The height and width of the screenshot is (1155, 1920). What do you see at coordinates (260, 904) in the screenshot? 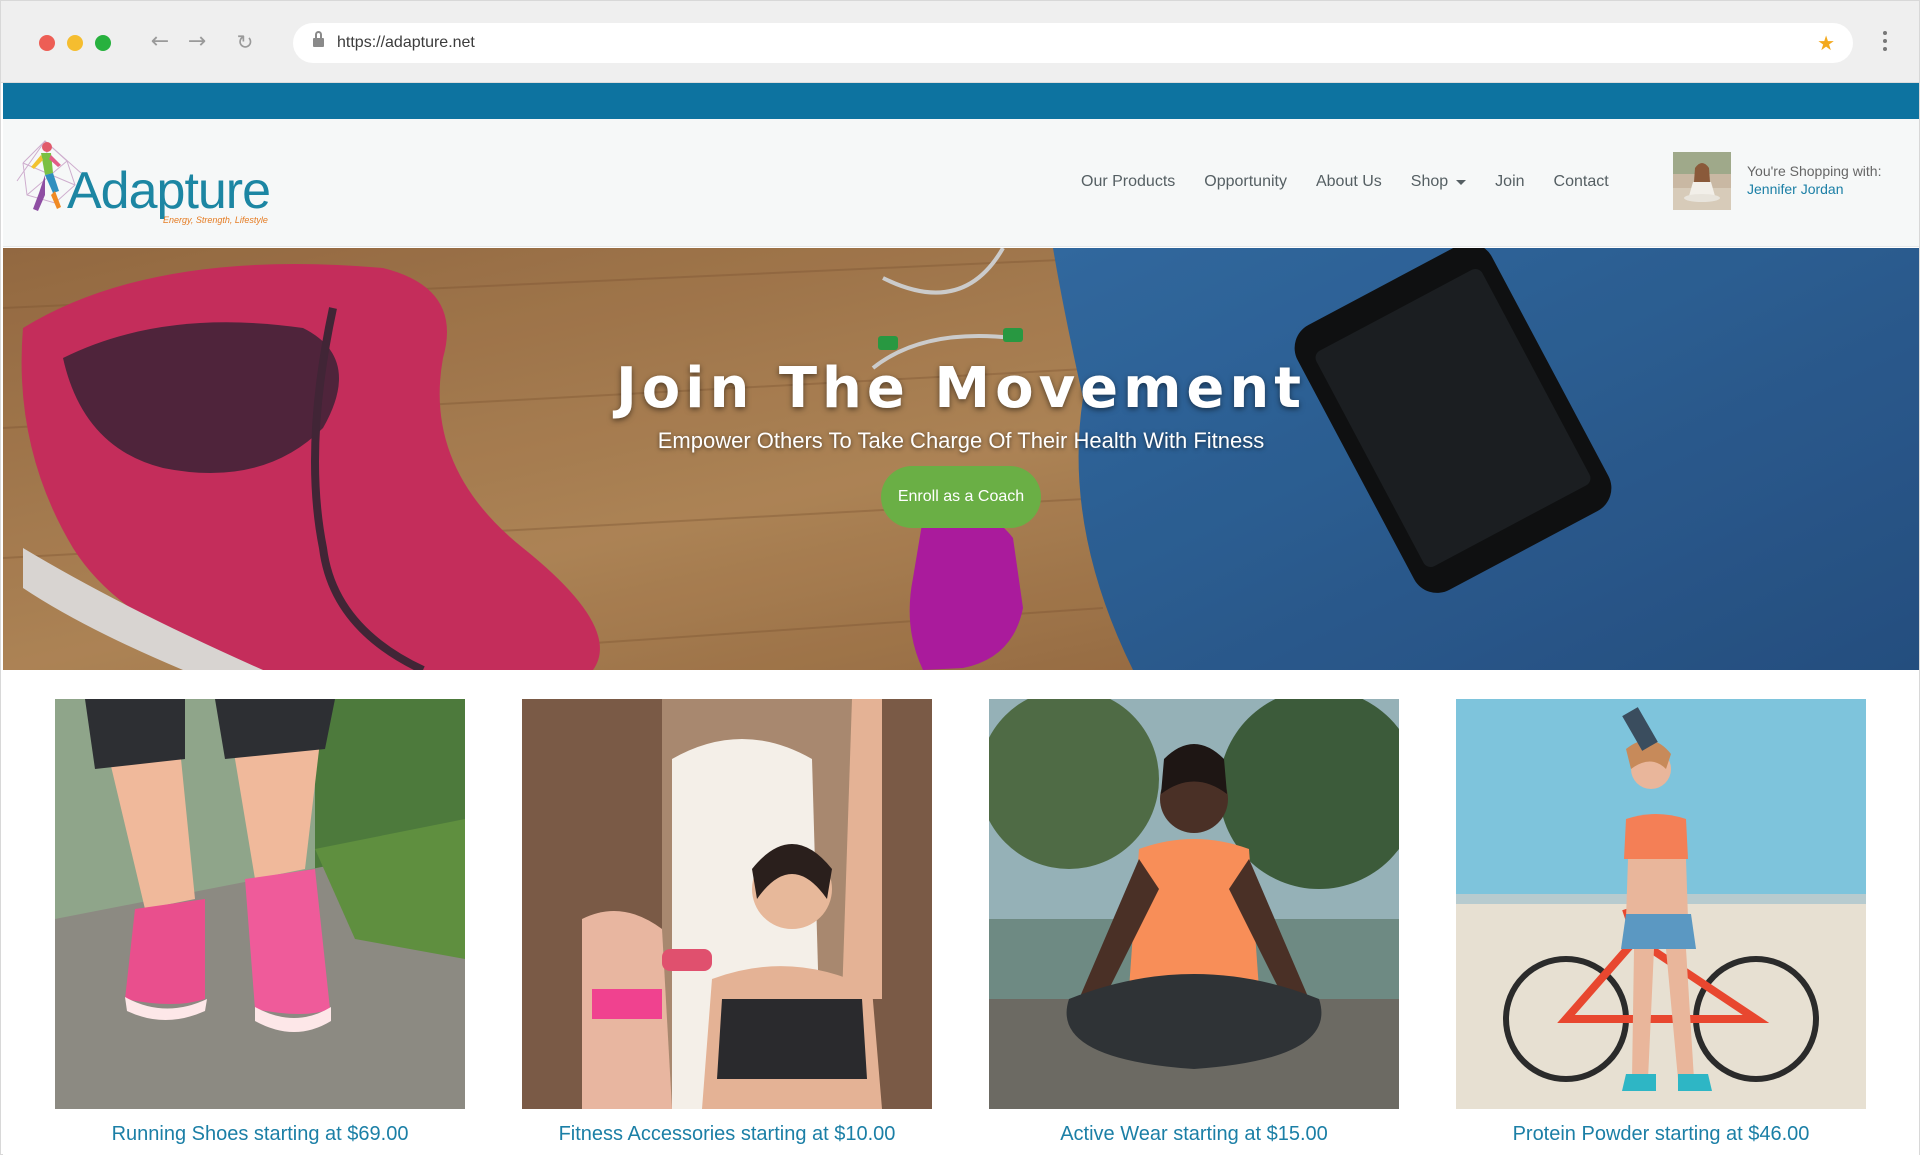
I see `running-shoes-photo` at bounding box center [260, 904].